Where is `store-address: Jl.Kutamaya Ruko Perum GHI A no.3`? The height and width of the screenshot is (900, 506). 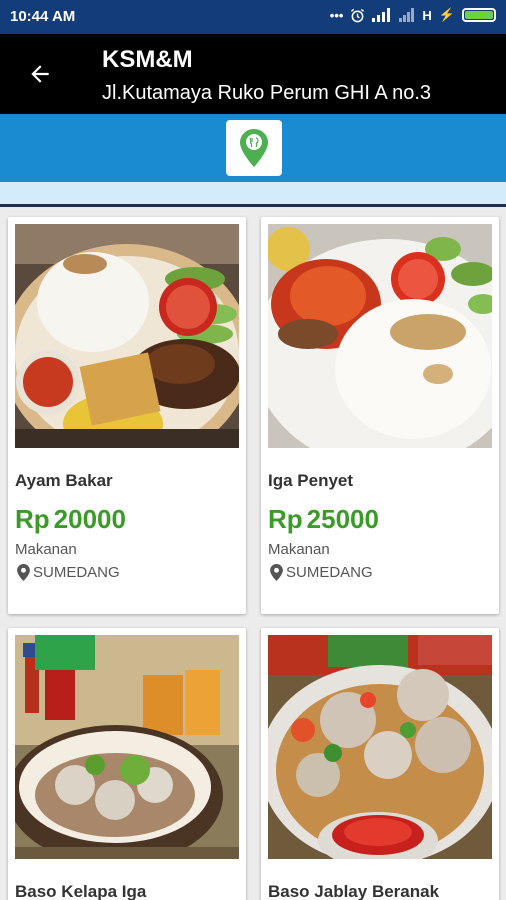
store-address: Jl.Kutamaya Ruko Perum GHI A no.3 is located at coordinates (267, 93).